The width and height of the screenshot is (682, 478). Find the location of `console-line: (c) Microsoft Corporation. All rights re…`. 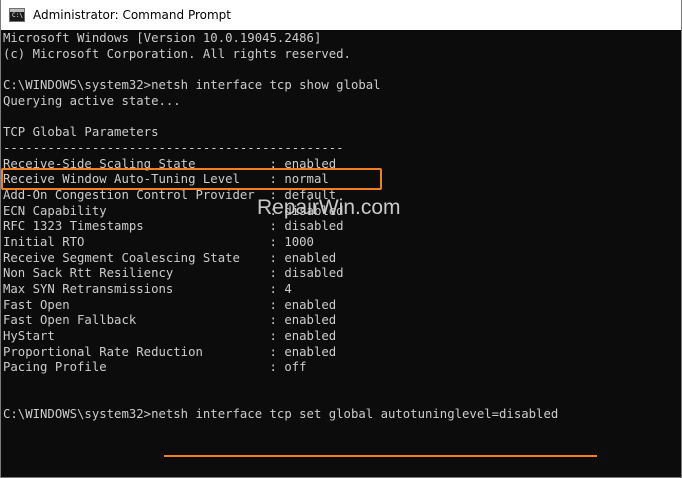

console-line: (c) Microsoft Corporation. All rights re… is located at coordinates (177, 54).